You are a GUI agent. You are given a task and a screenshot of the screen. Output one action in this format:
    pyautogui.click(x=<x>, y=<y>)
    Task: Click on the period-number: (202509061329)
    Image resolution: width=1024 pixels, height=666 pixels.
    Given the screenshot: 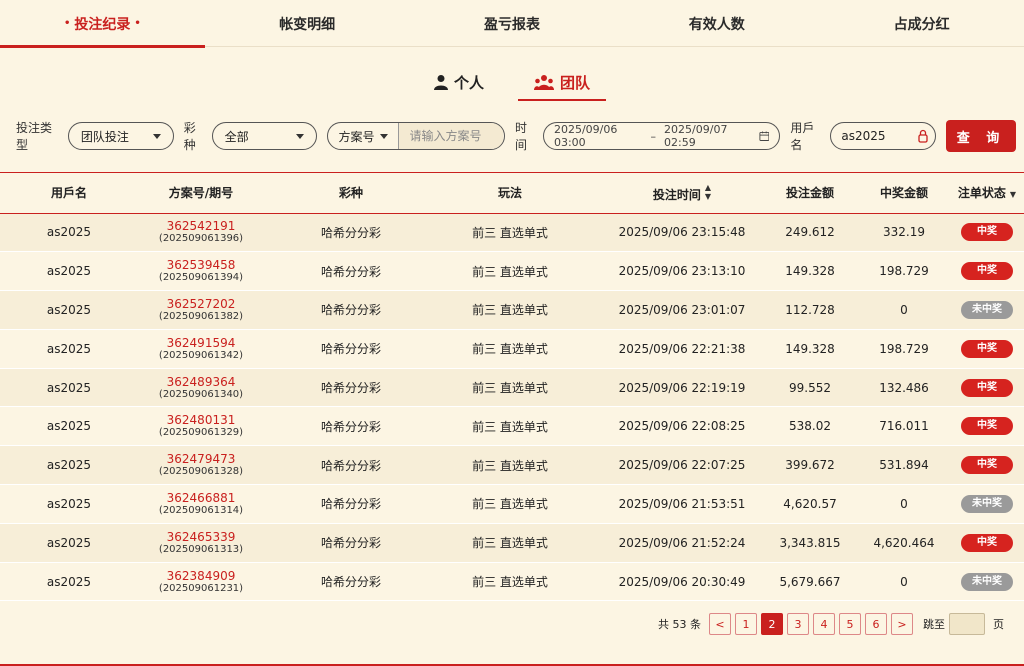 What is the action you would take?
    pyautogui.click(x=201, y=433)
    